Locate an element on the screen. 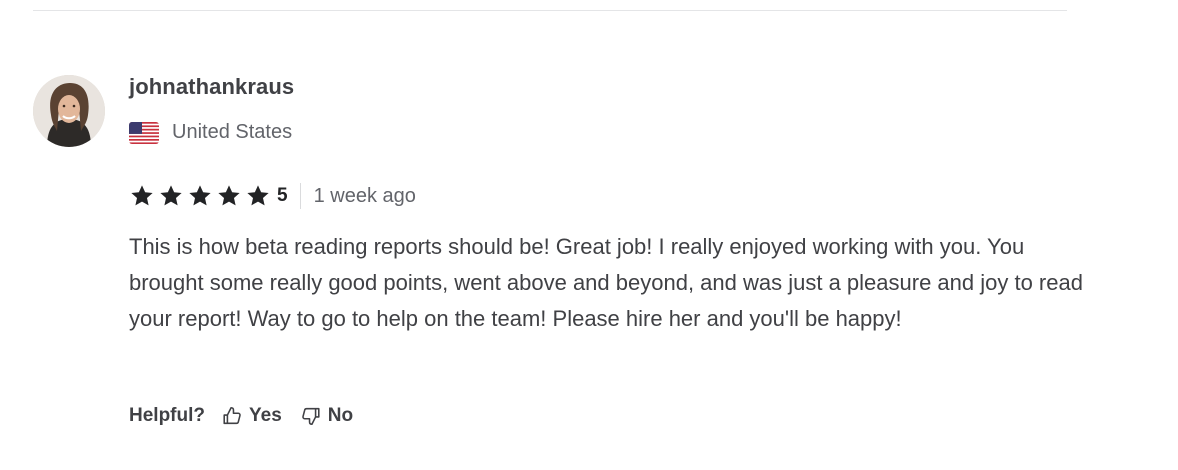 The width and height of the screenshot is (1178, 470). helpful-yes-button: Yes is located at coordinates (251, 416).